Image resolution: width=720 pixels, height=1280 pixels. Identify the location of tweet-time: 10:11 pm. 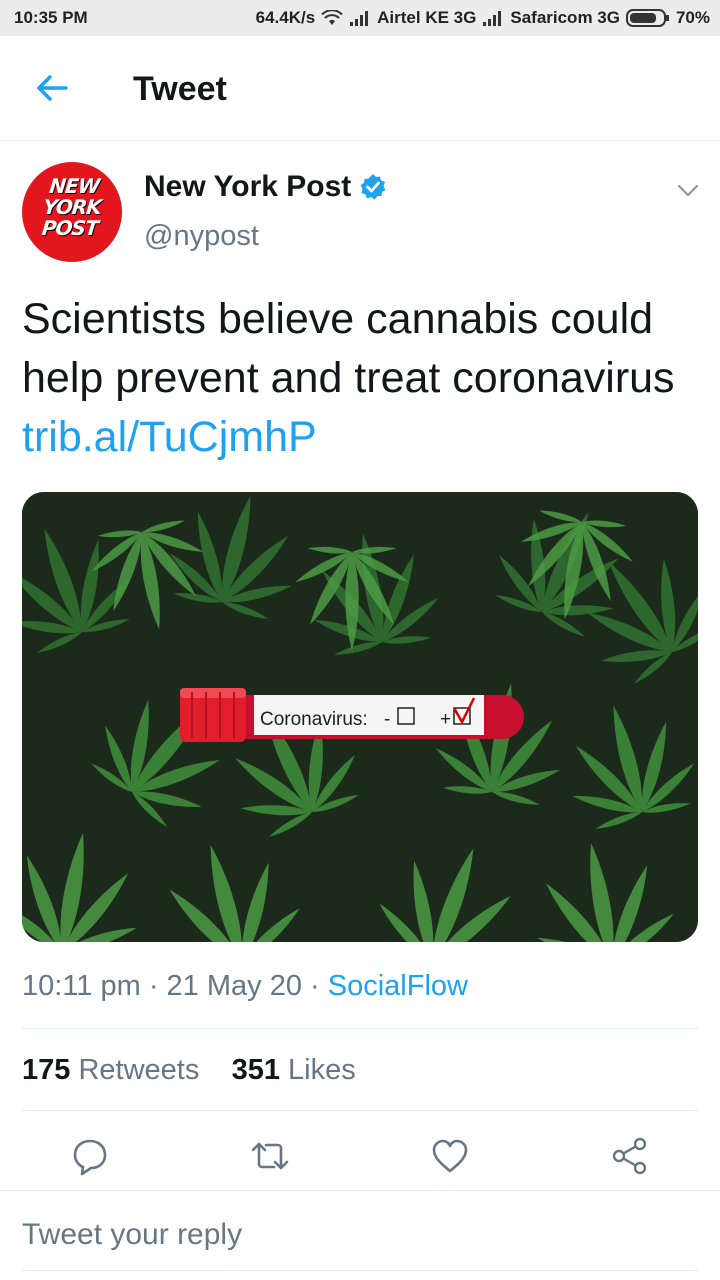
(81, 986).